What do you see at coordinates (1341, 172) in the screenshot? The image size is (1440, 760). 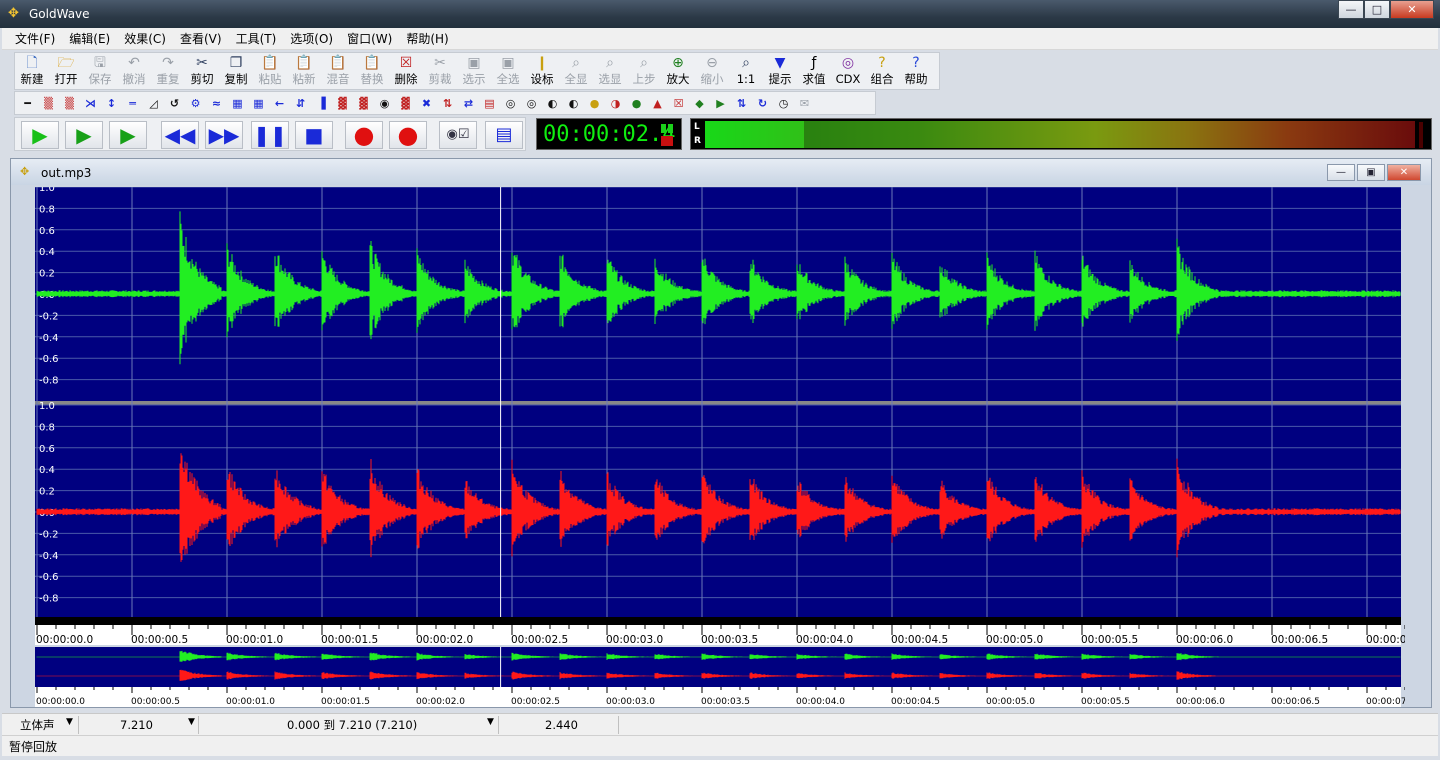 I see `doc-minimize-button: —` at bounding box center [1341, 172].